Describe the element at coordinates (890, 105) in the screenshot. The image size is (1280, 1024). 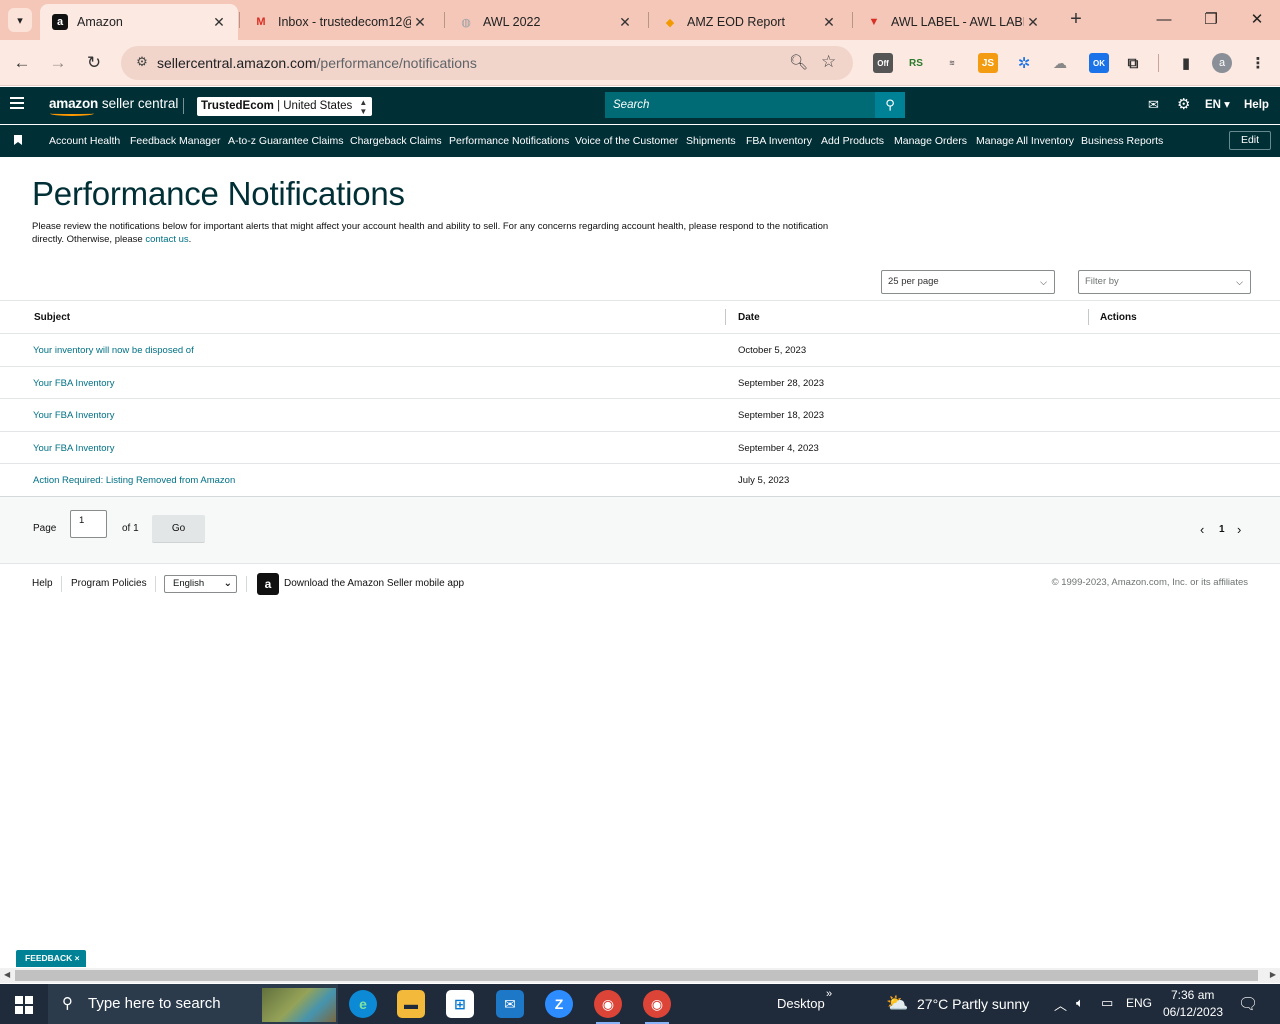
I see `search-icon: ⚲` at that location.